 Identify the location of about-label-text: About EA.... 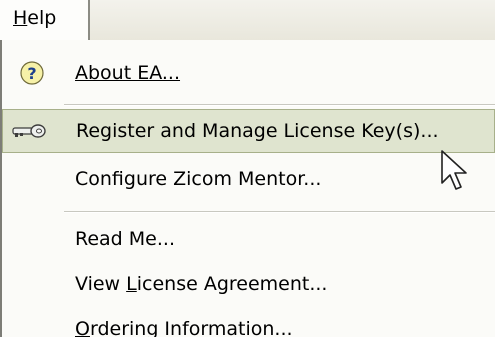
(128, 73).